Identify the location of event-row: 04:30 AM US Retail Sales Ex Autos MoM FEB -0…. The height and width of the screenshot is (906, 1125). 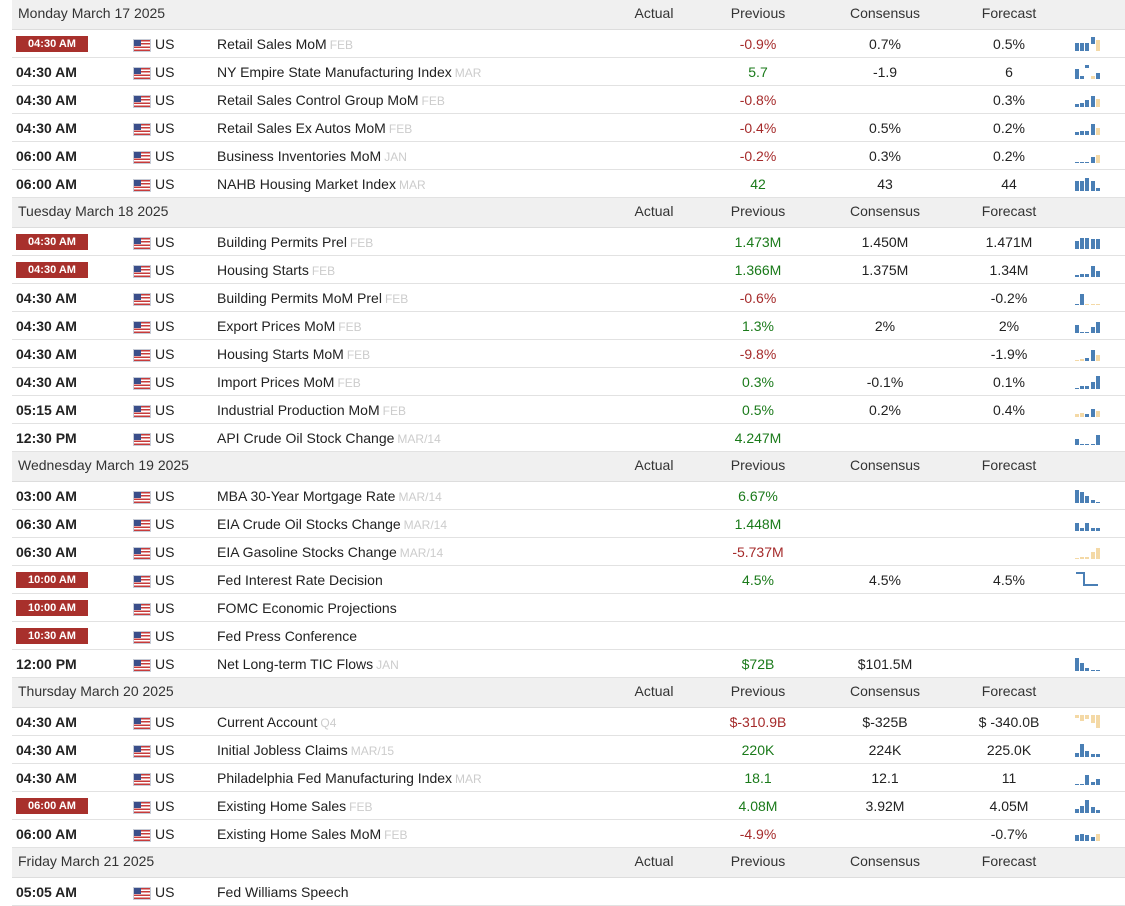
(568, 128).